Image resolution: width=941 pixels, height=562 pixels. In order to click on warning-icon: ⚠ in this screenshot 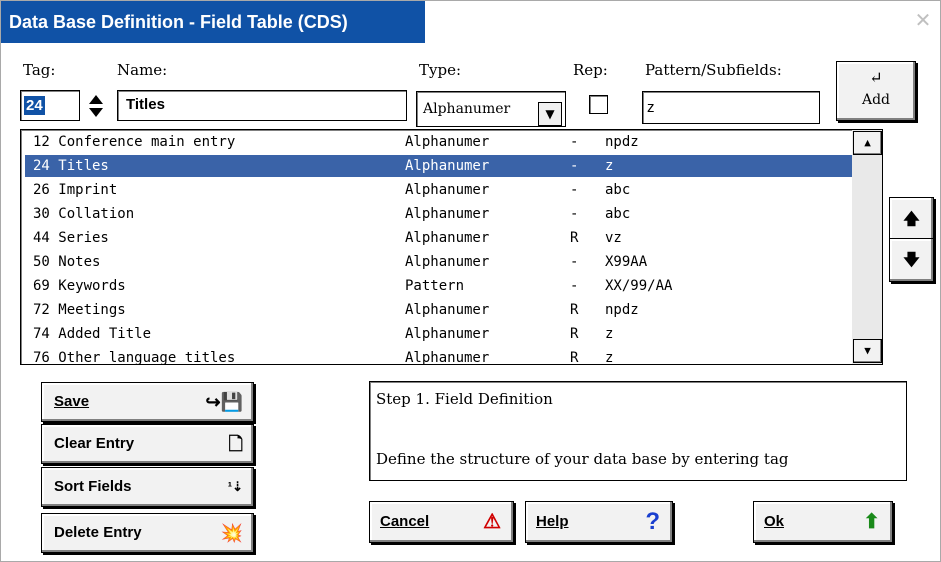, I will do `click(492, 522)`.